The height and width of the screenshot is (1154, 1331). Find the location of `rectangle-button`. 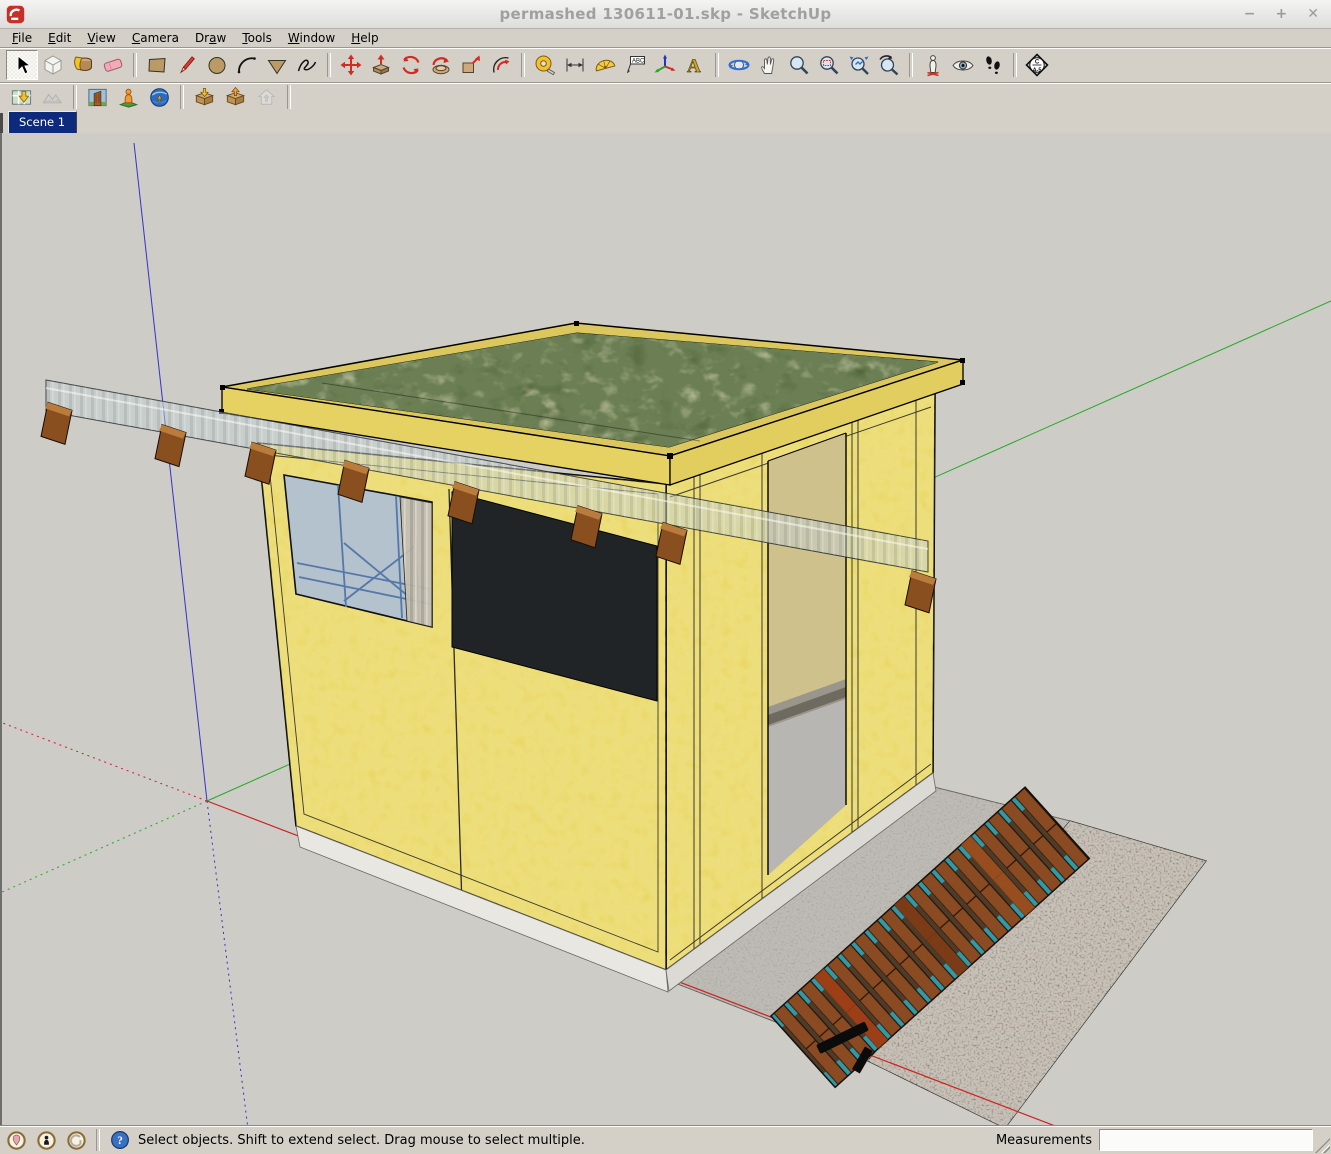

rectangle-button is located at coordinates (157, 65).